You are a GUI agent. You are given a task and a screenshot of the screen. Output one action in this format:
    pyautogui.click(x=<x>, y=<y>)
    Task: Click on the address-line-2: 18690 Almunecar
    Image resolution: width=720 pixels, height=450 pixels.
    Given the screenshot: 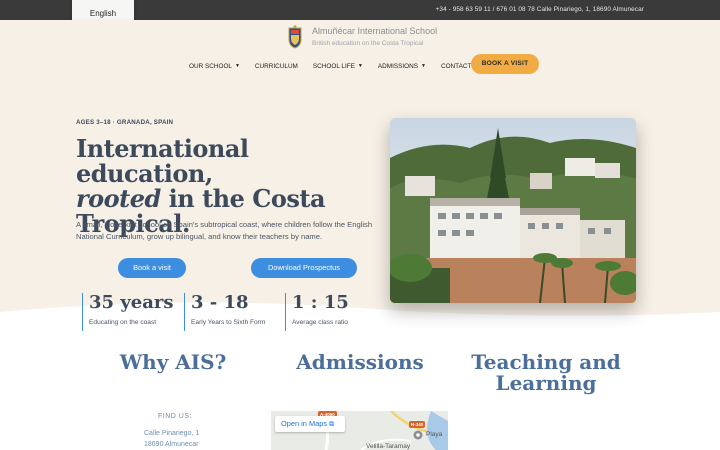 What is the action you would take?
    pyautogui.click(x=171, y=444)
    